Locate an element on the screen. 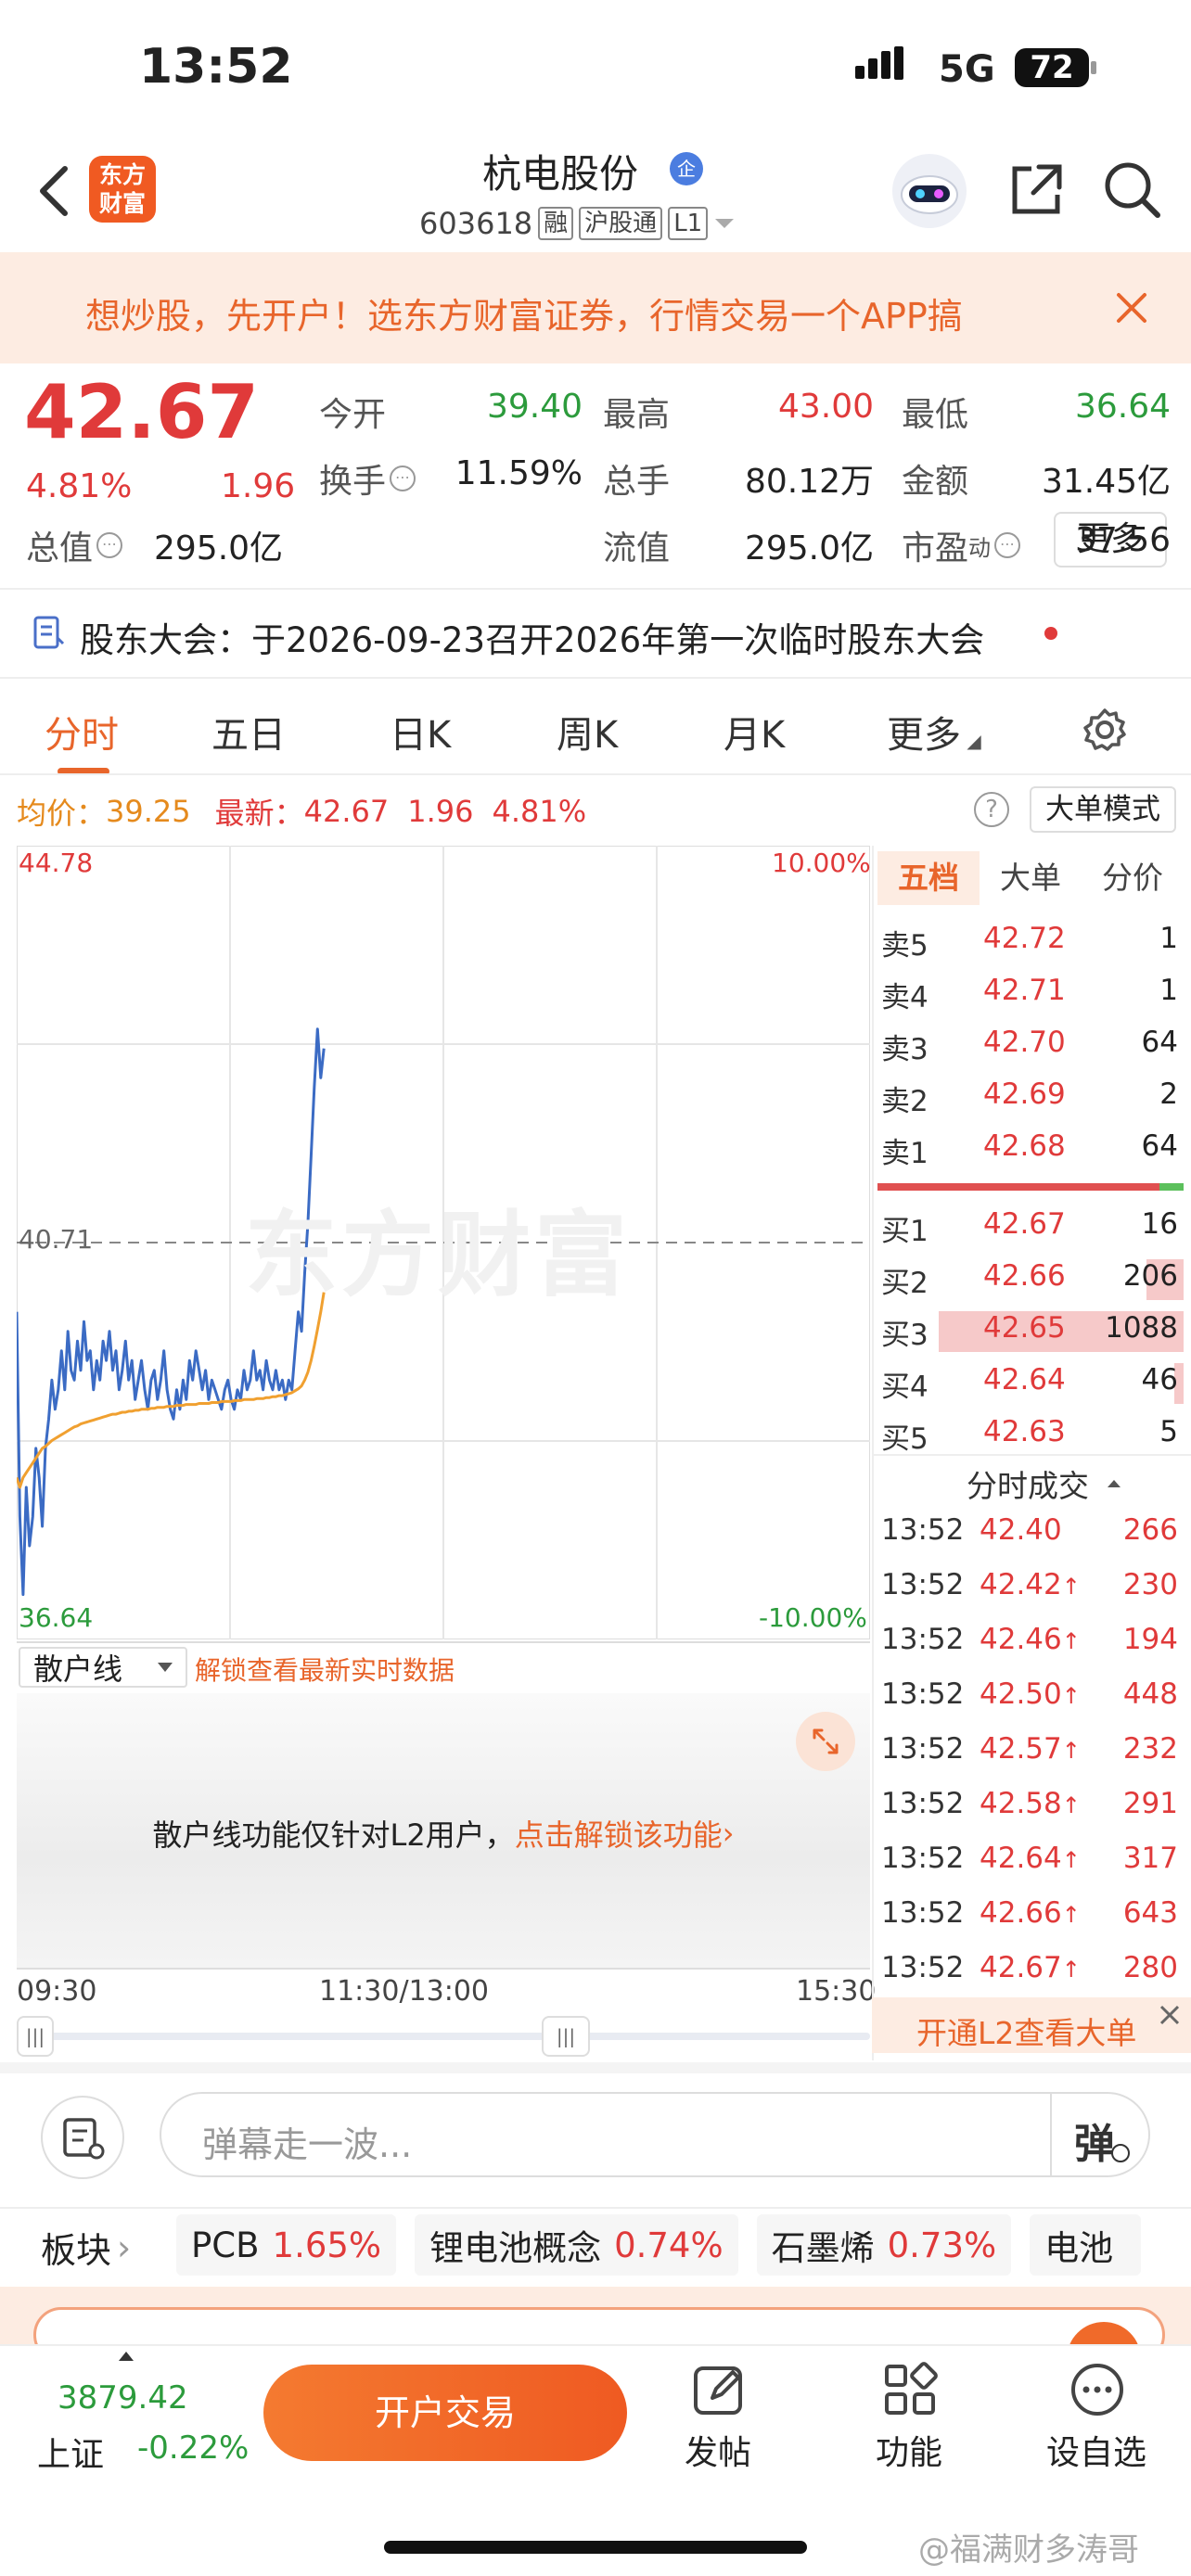  quote-field-label: 最高 is located at coordinates (636, 412).